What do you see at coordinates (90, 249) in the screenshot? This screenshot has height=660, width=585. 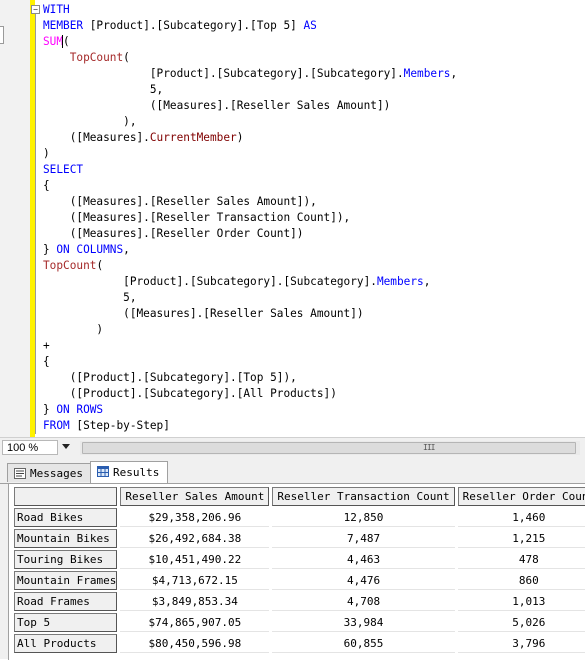 I see `code-token: ON COLUMNS` at bounding box center [90, 249].